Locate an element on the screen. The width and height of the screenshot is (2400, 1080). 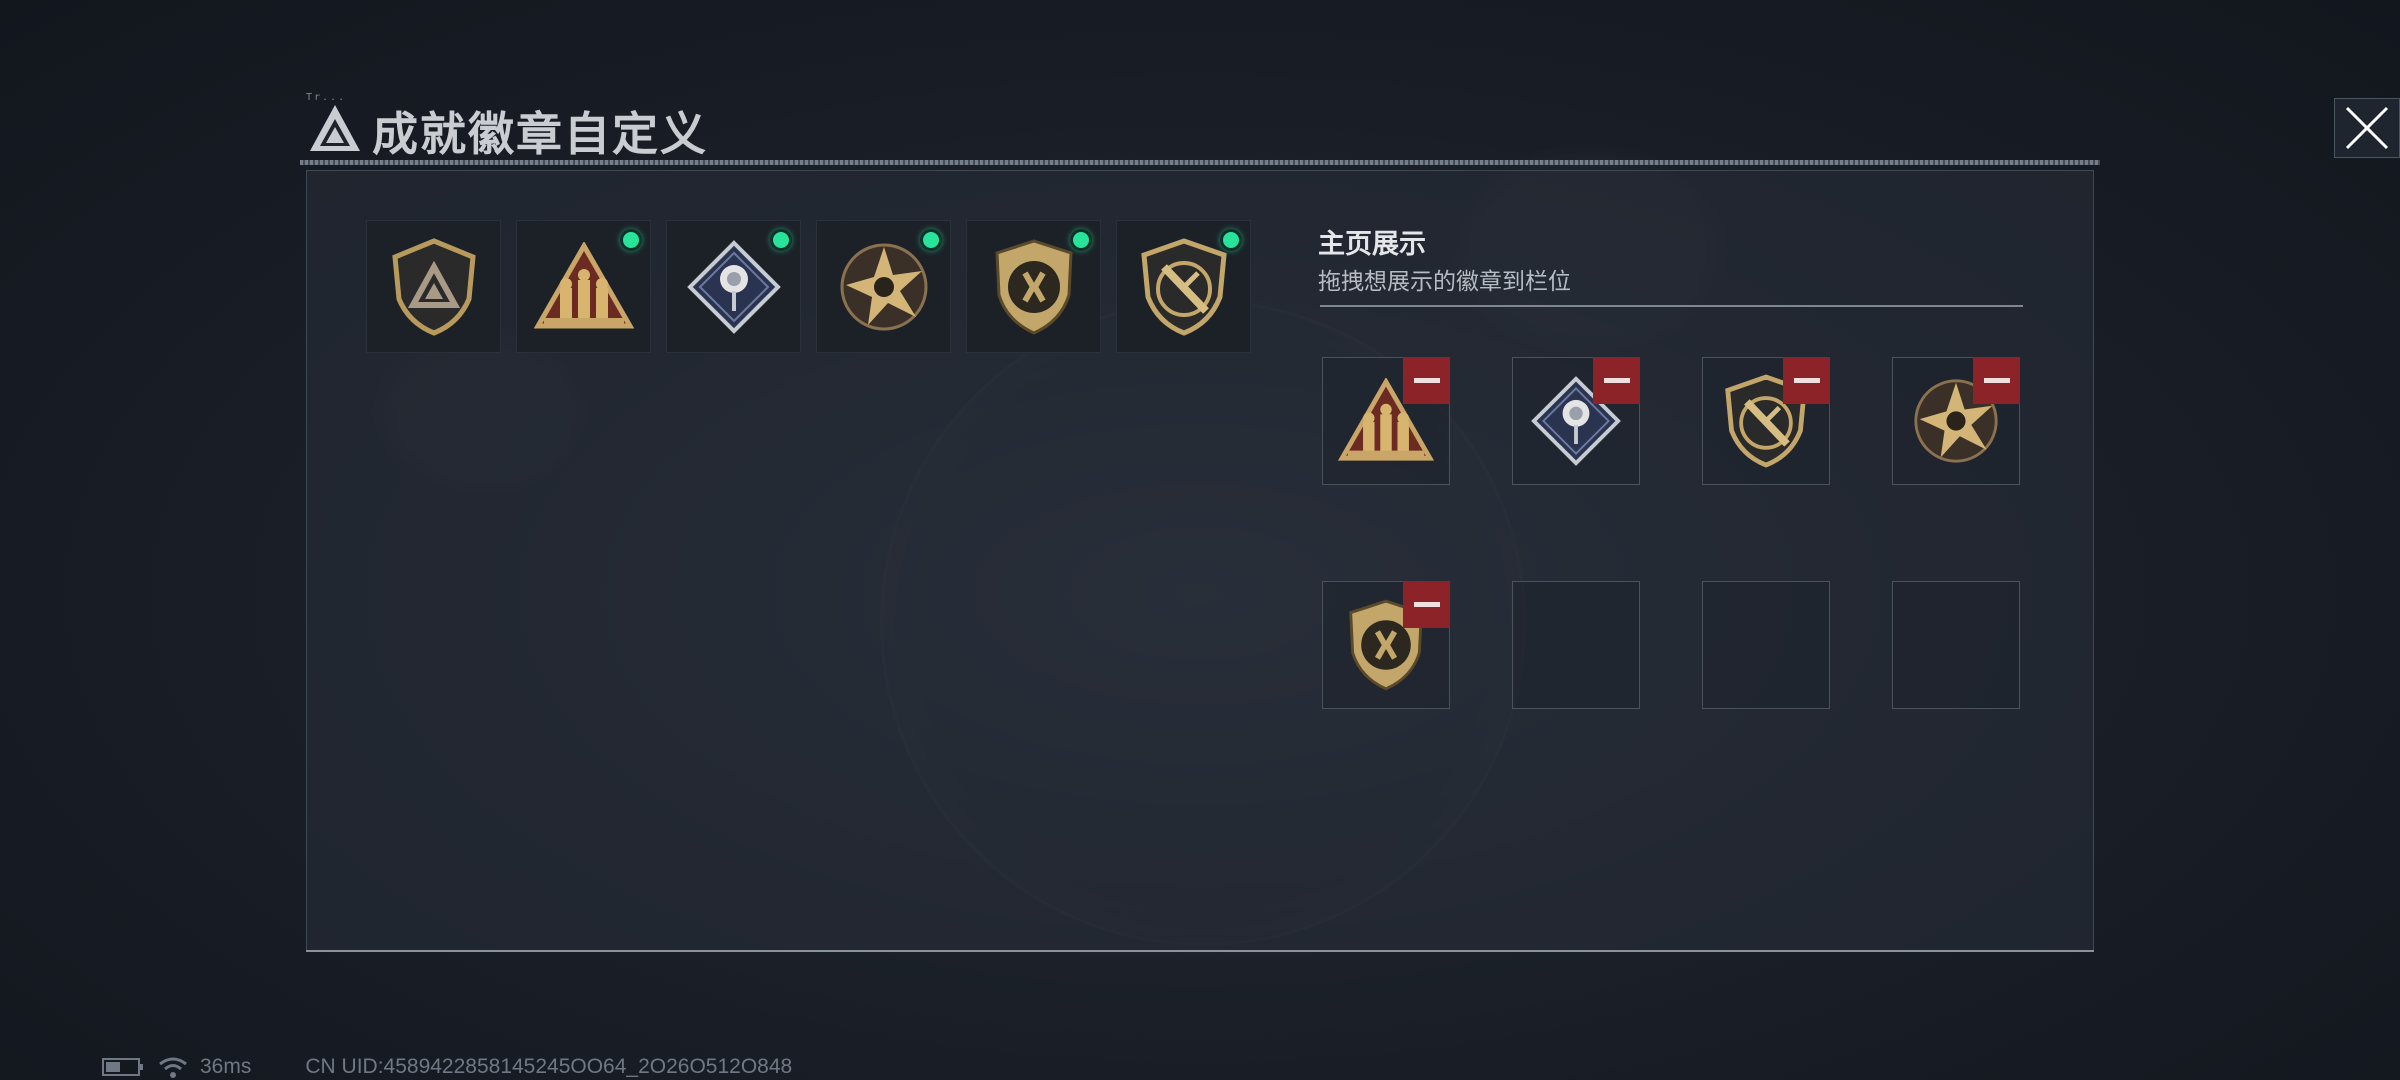
rose-diamond-badge-icon is located at coordinates (733, 286).